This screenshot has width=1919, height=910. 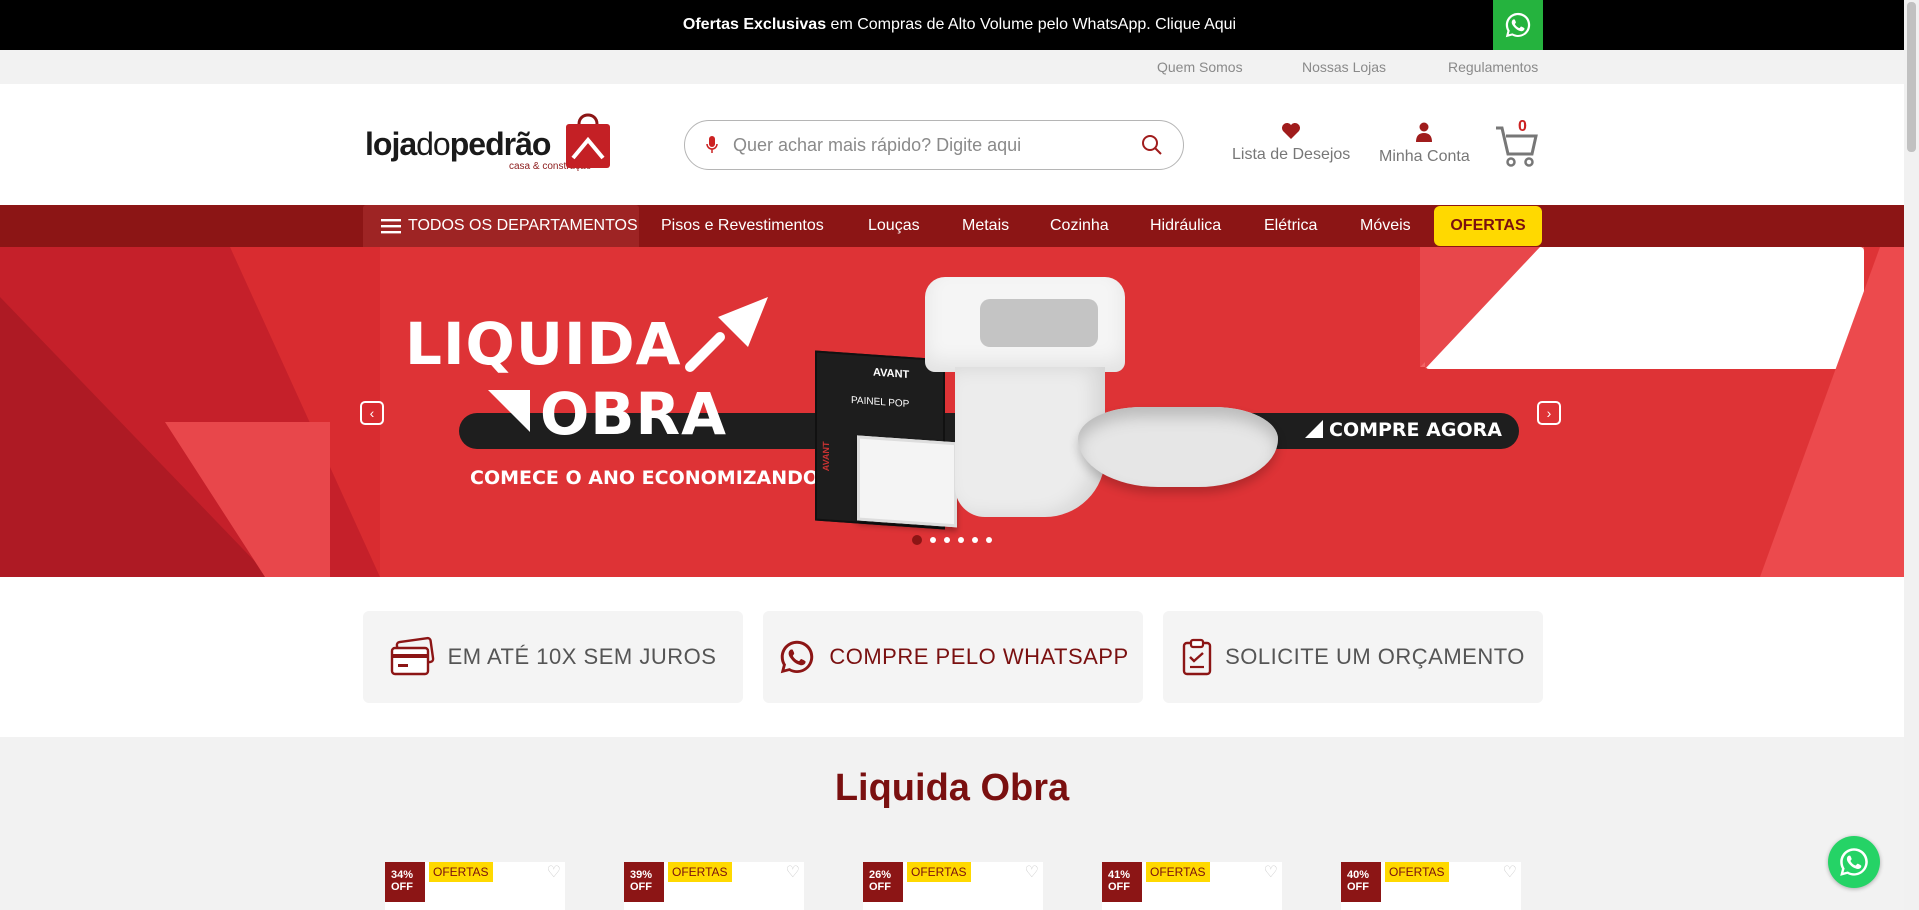 What do you see at coordinates (726, 334) in the screenshot?
I see `trowel-icon` at bounding box center [726, 334].